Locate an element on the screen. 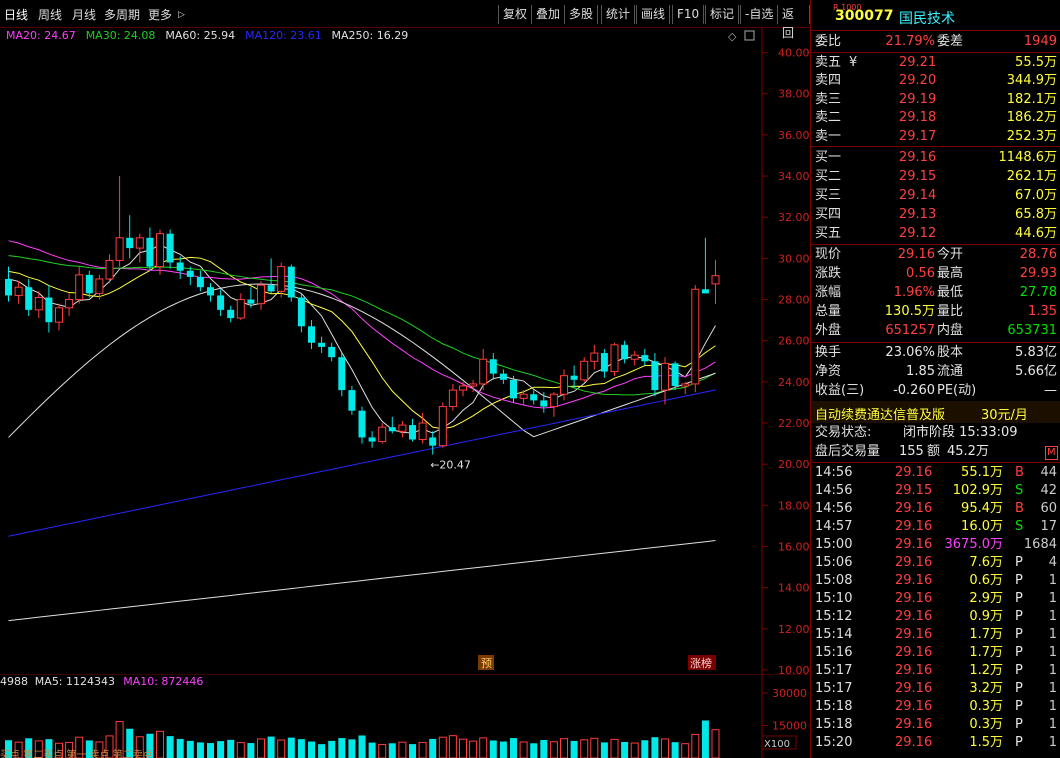 This screenshot has width=1060, height=758. multi-stock-button: 多股 is located at coordinates (581, 14).